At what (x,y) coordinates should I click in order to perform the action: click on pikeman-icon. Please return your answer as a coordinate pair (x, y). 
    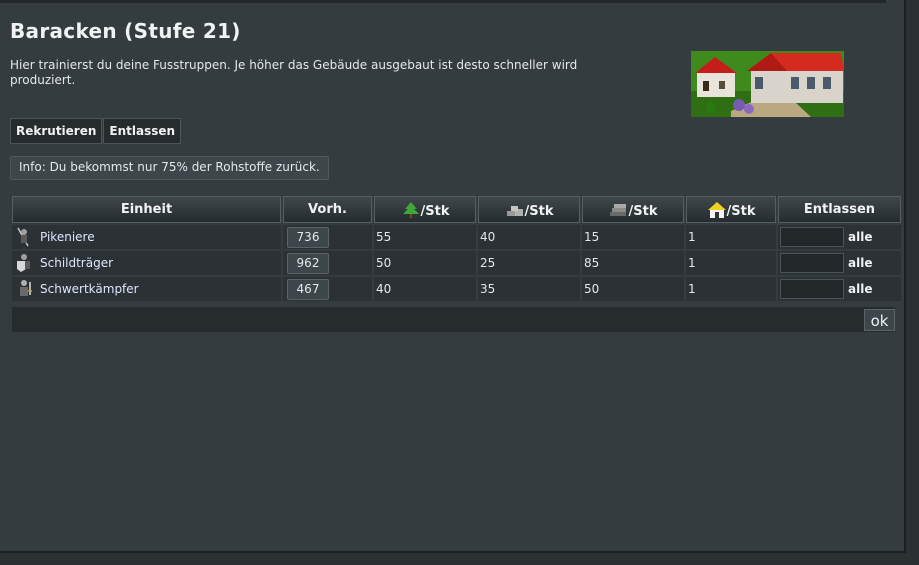
    Looking at the image, I should click on (23, 237).